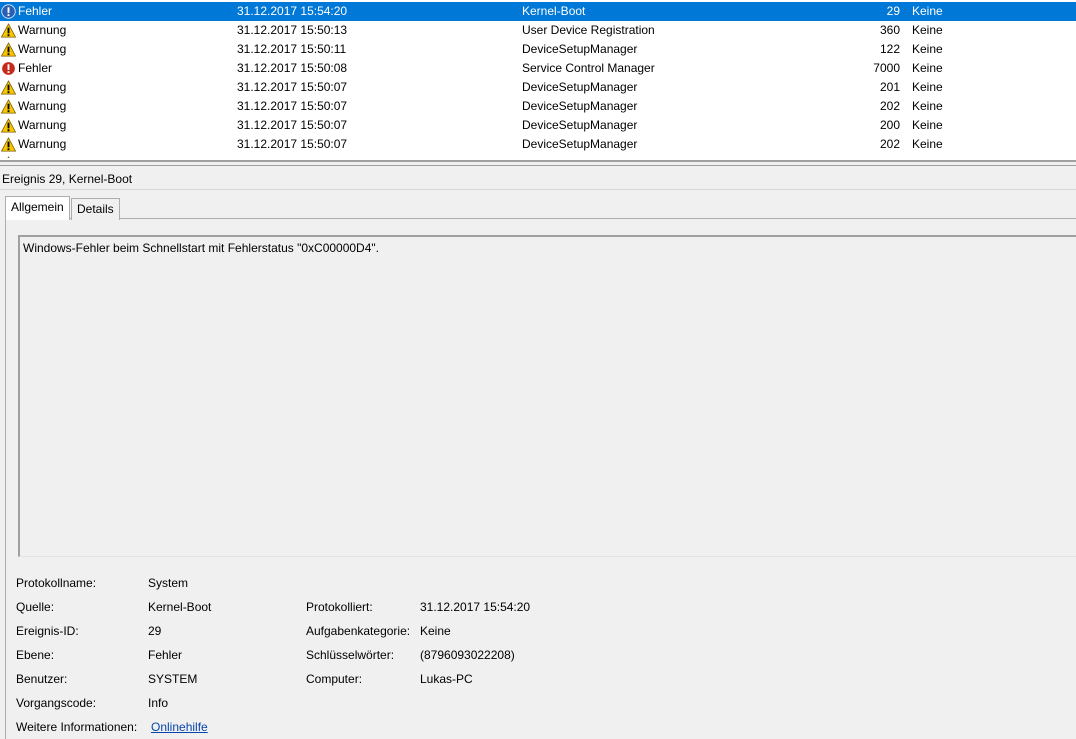 The height and width of the screenshot is (739, 1076). What do you see at coordinates (67, 179) in the screenshot?
I see `event-detail-title: Ereignis 29, Kernel-Boot` at bounding box center [67, 179].